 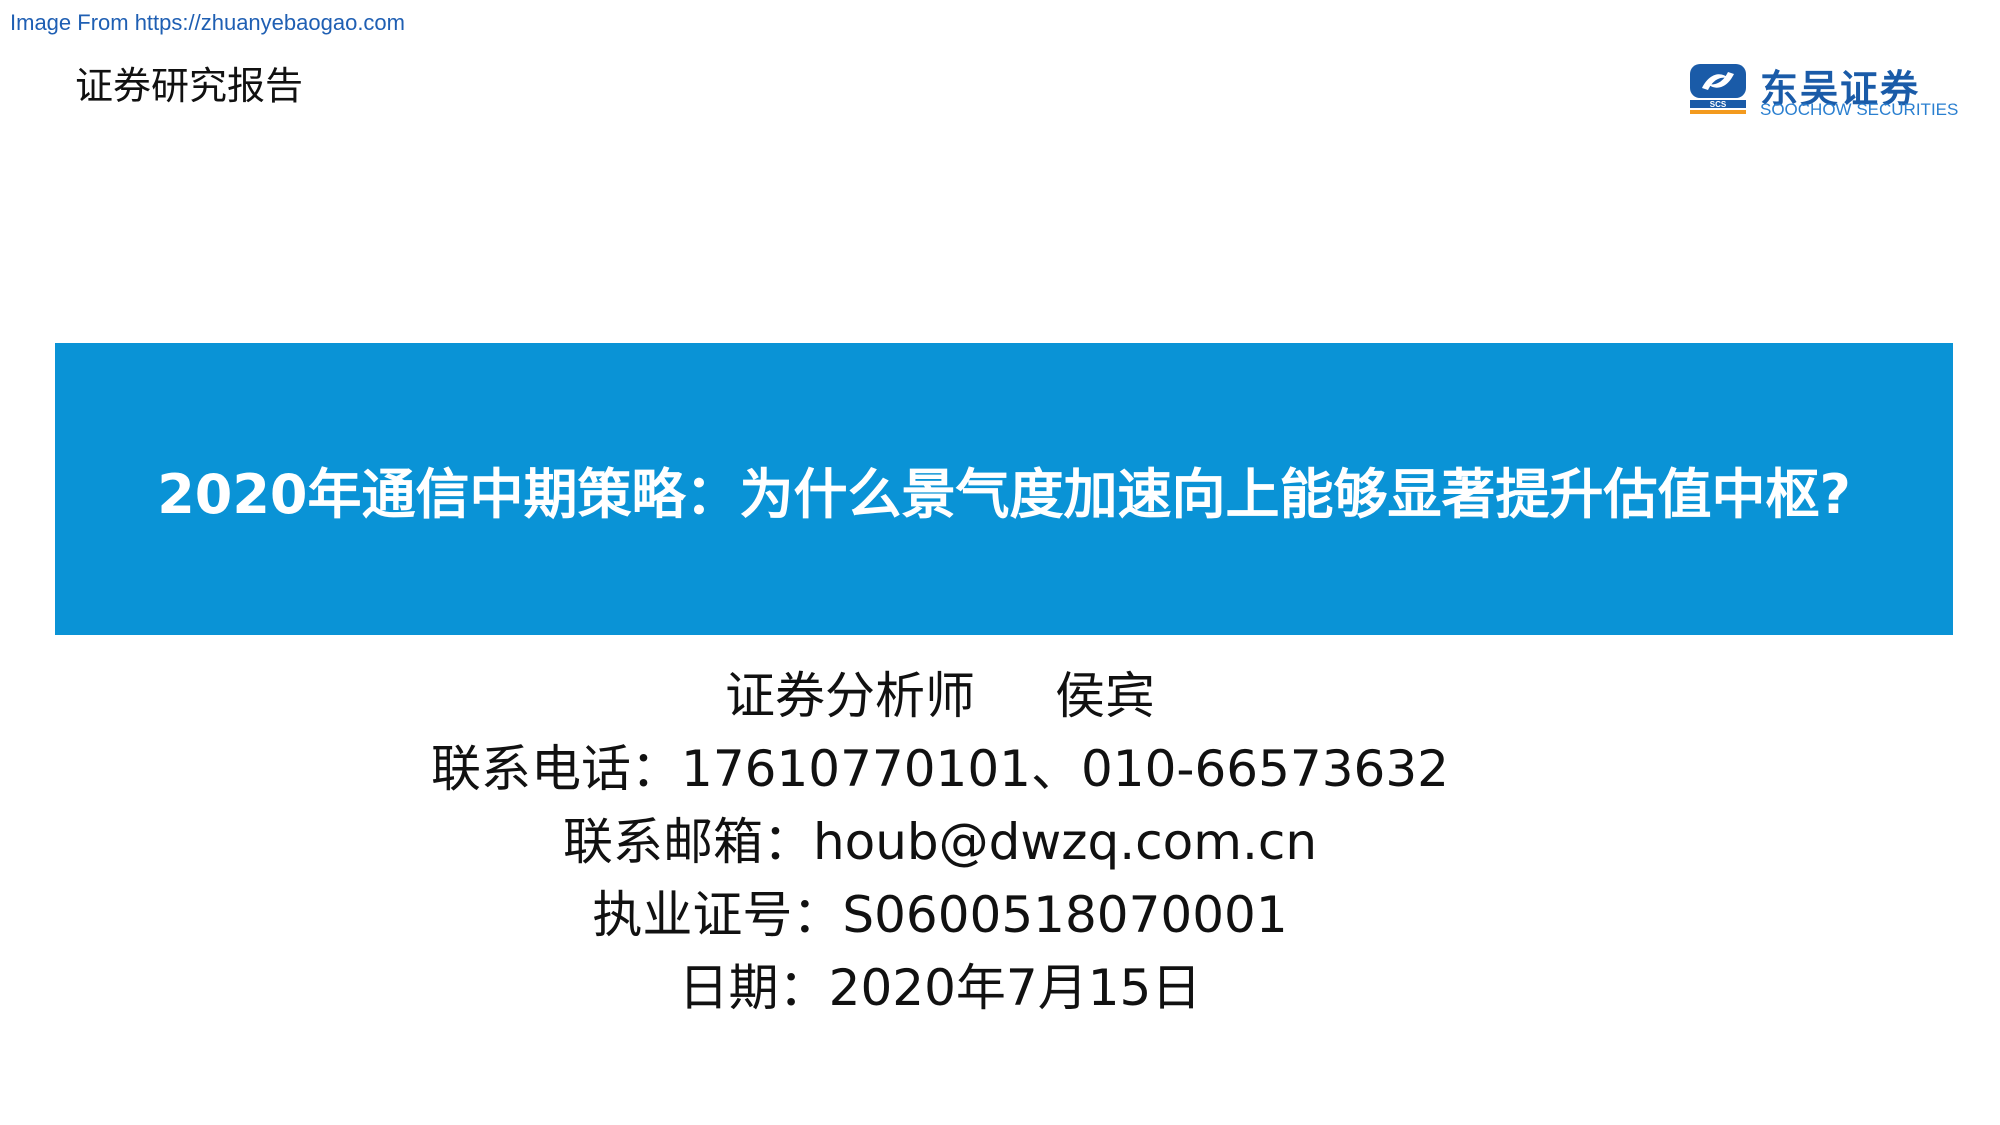 I want to click on phone-line: 联系电话：17610770101、010-66573632, so click(x=940, y=769).